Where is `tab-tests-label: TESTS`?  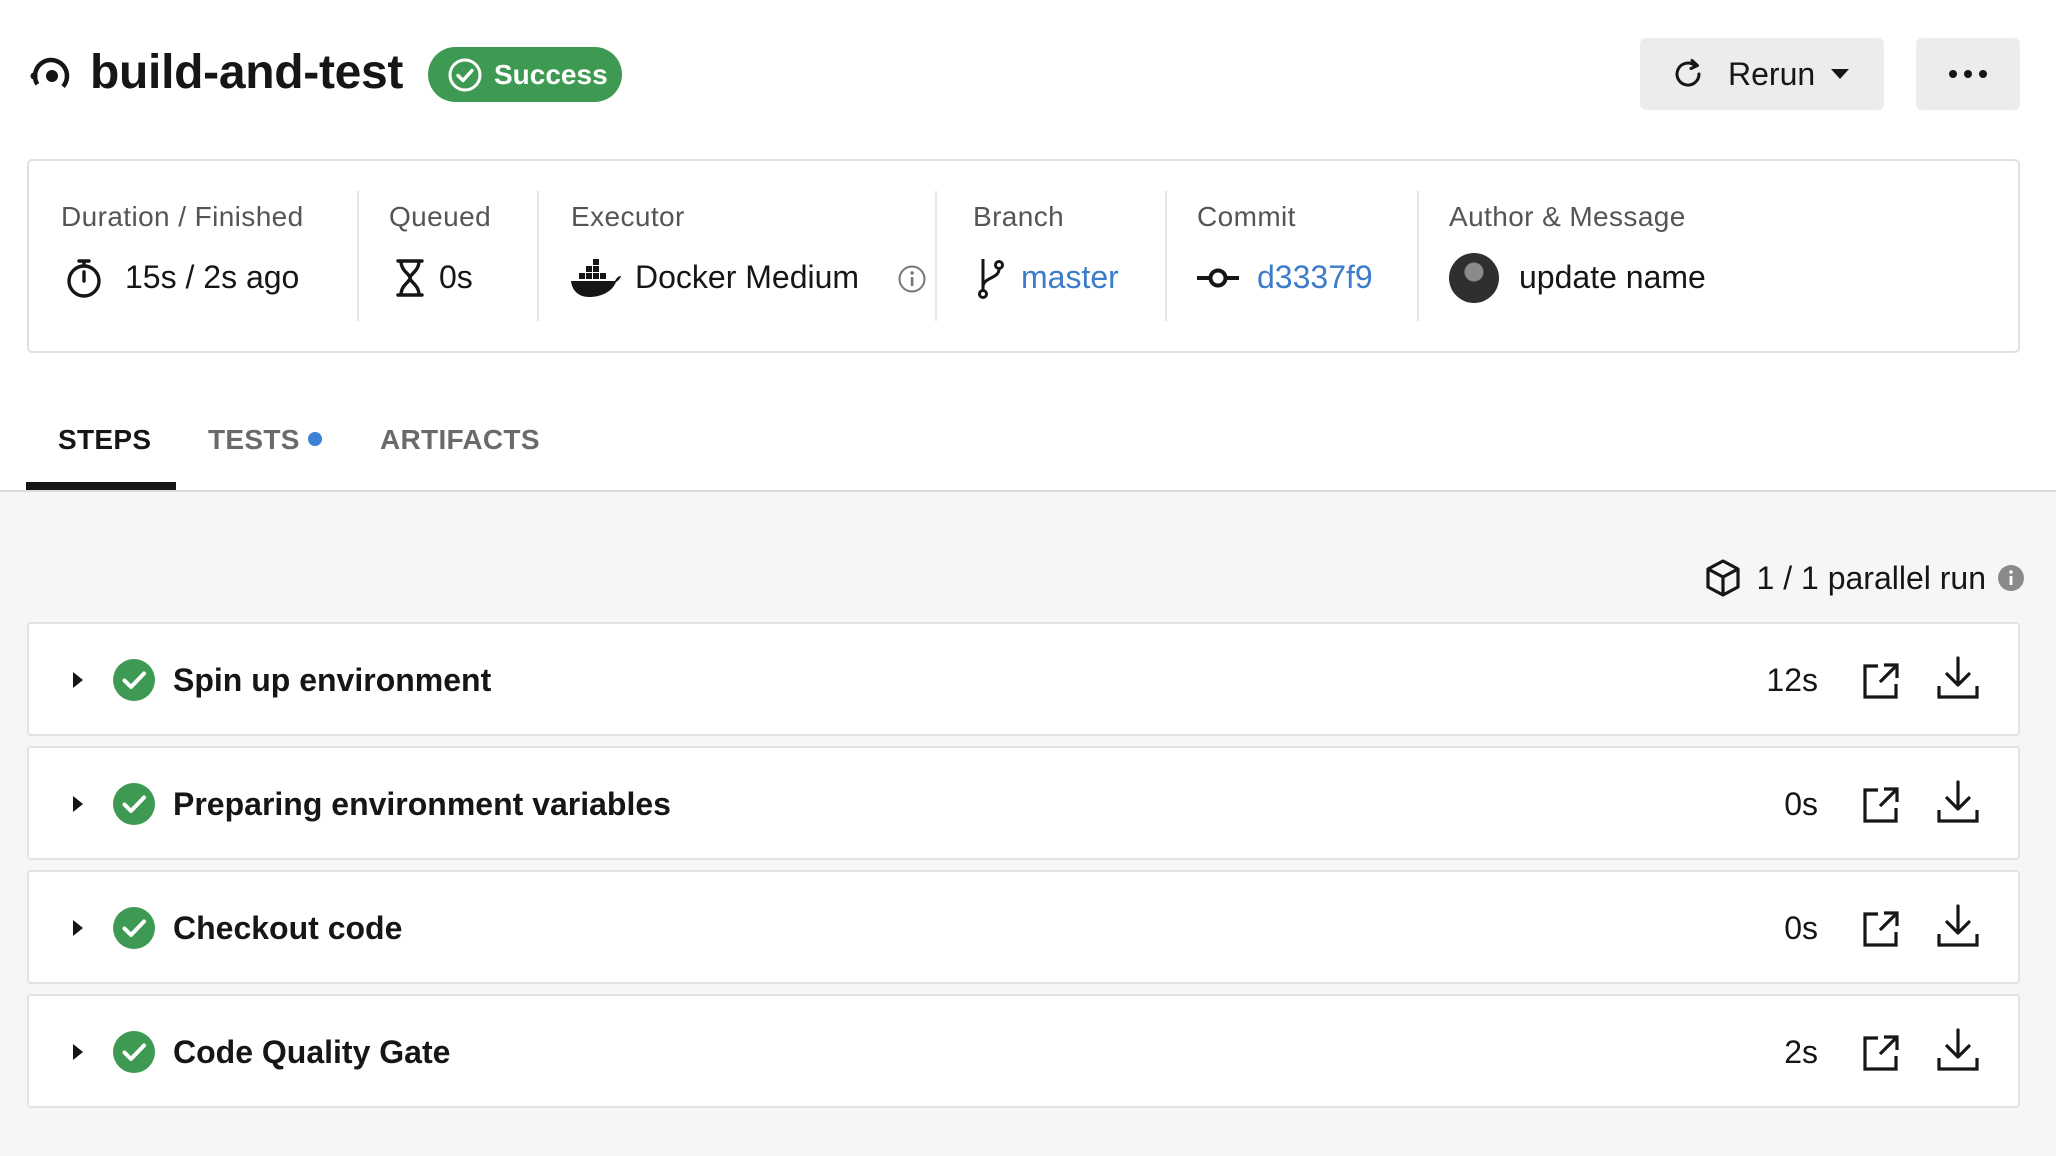
tab-tests-label: TESTS is located at coordinates (254, 439).